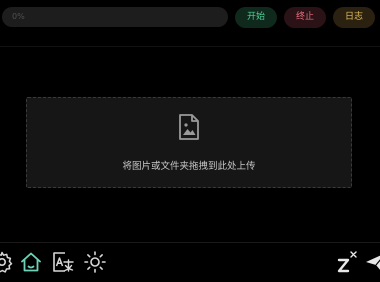  I want to click on stop-button: 终止, so click(305, 17).